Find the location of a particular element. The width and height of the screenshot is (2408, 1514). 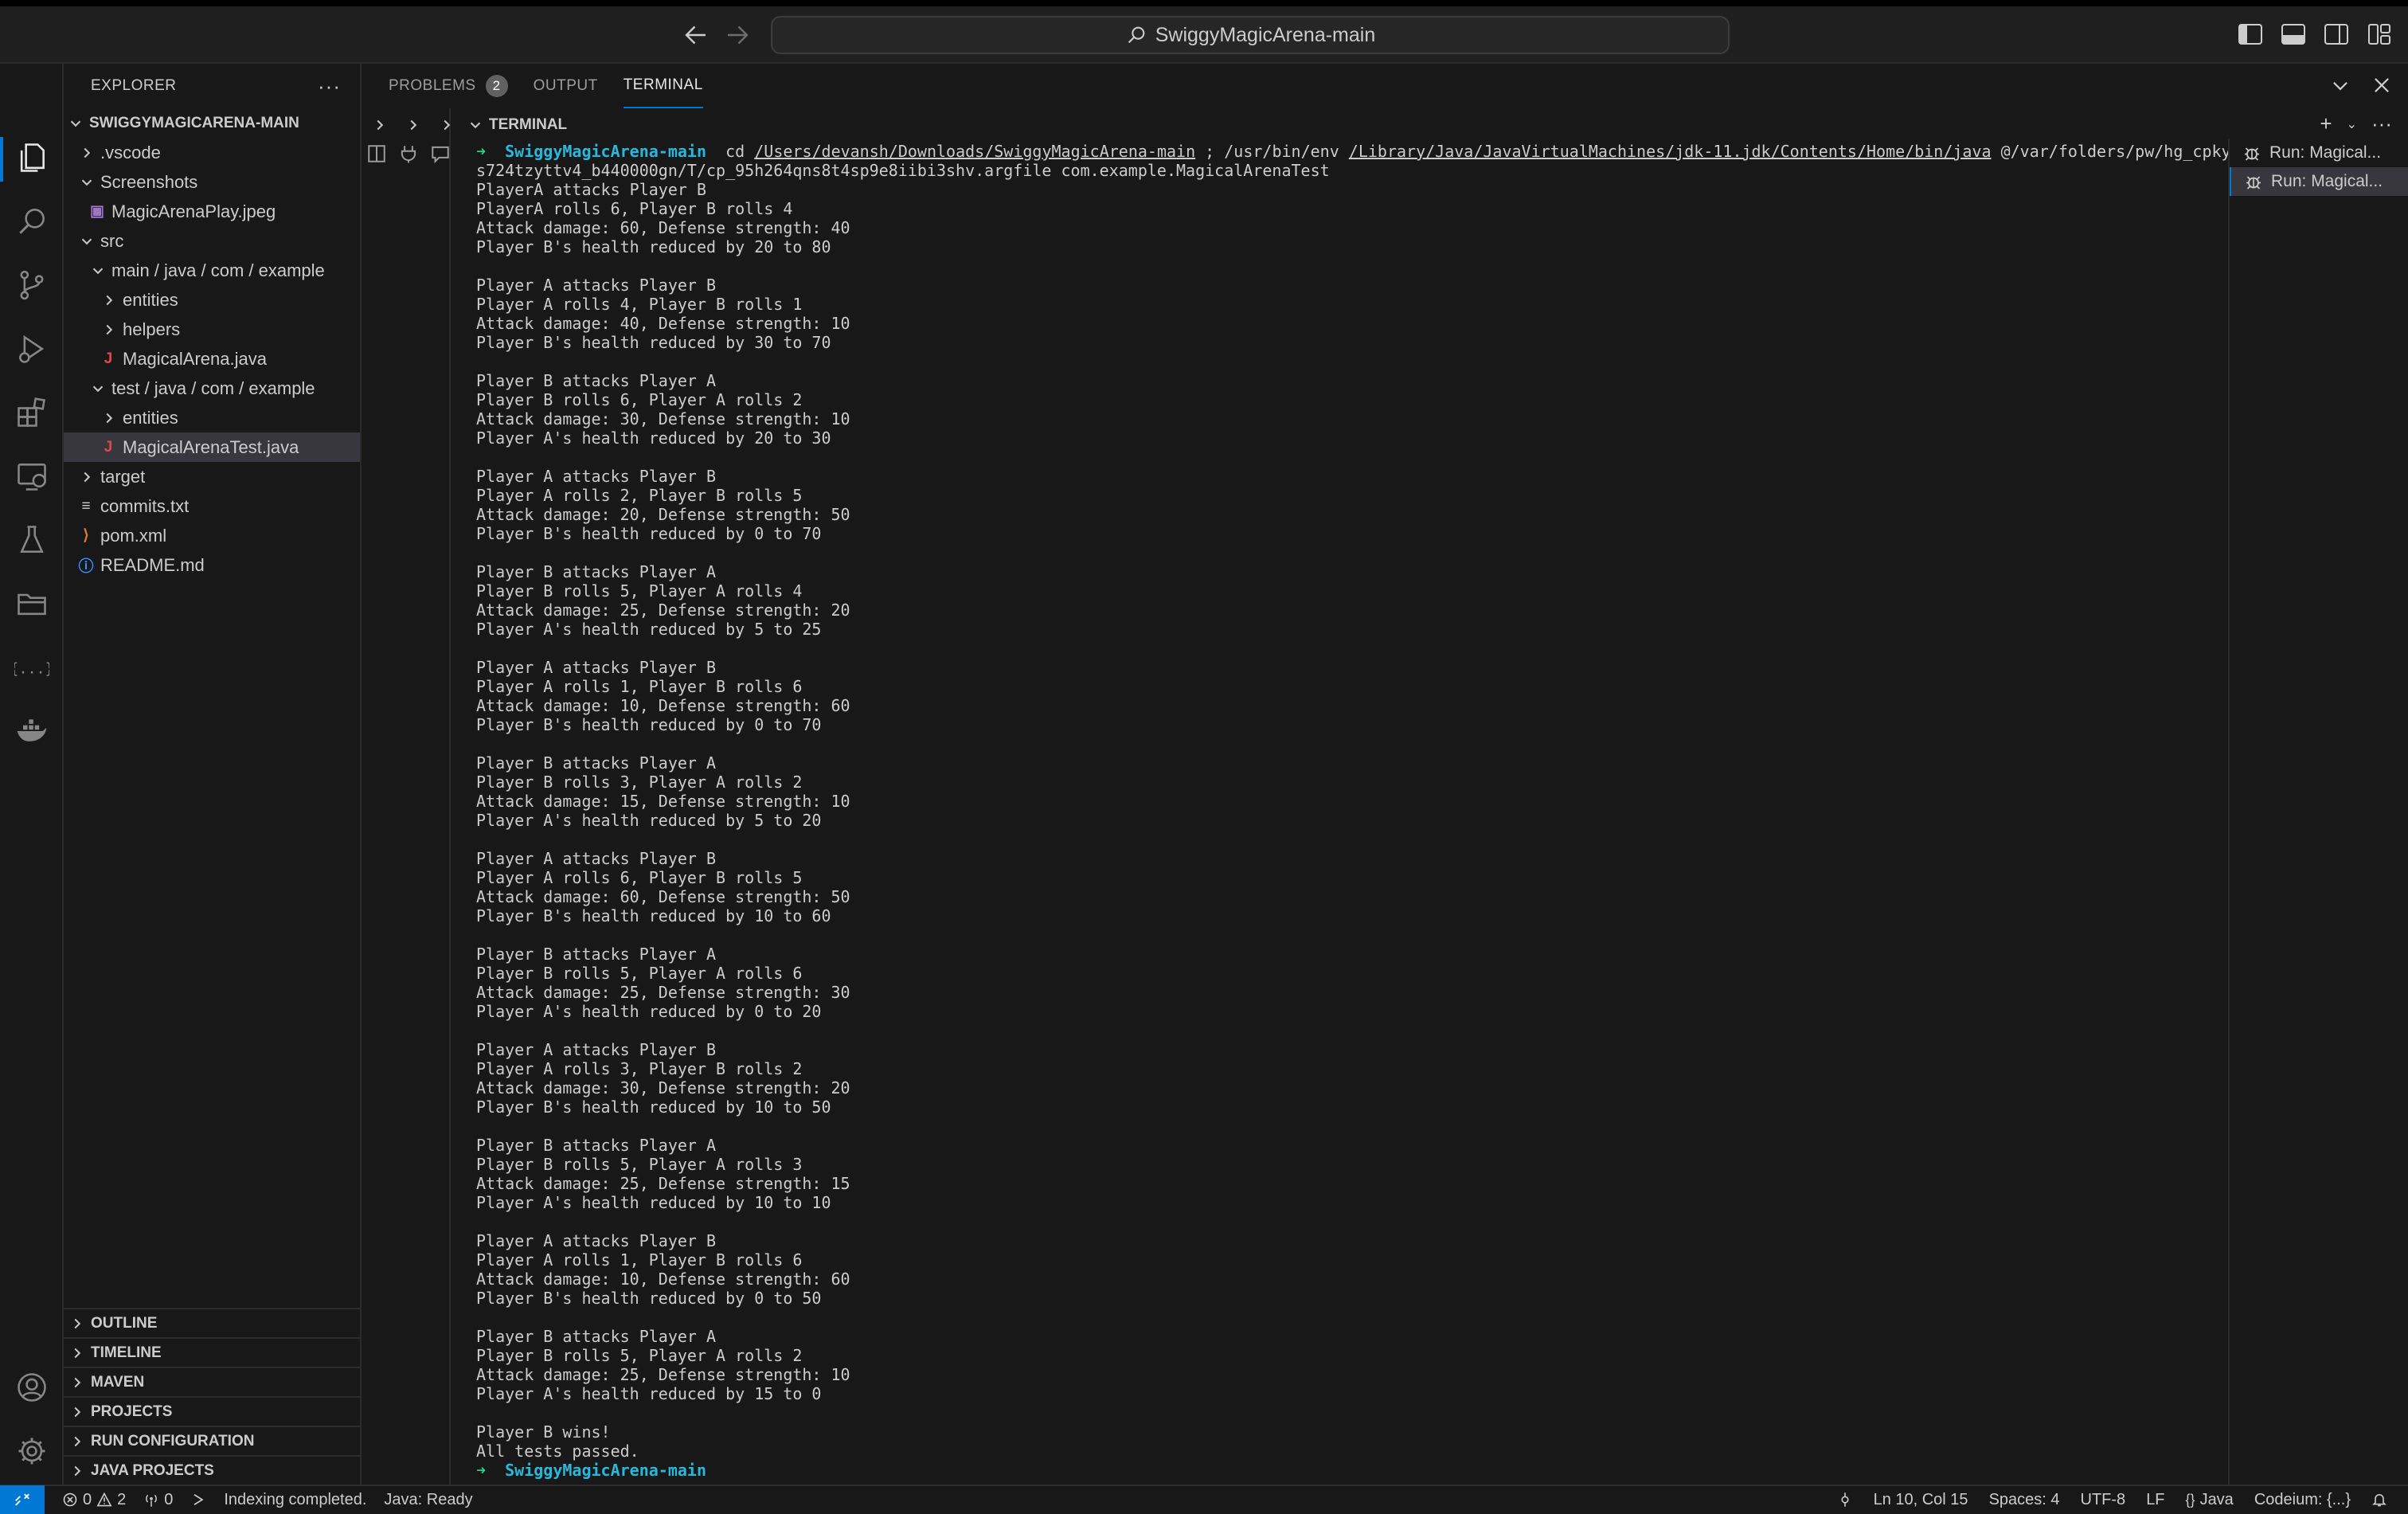

forward-arrow-icon is located at coordinates (737, 35).